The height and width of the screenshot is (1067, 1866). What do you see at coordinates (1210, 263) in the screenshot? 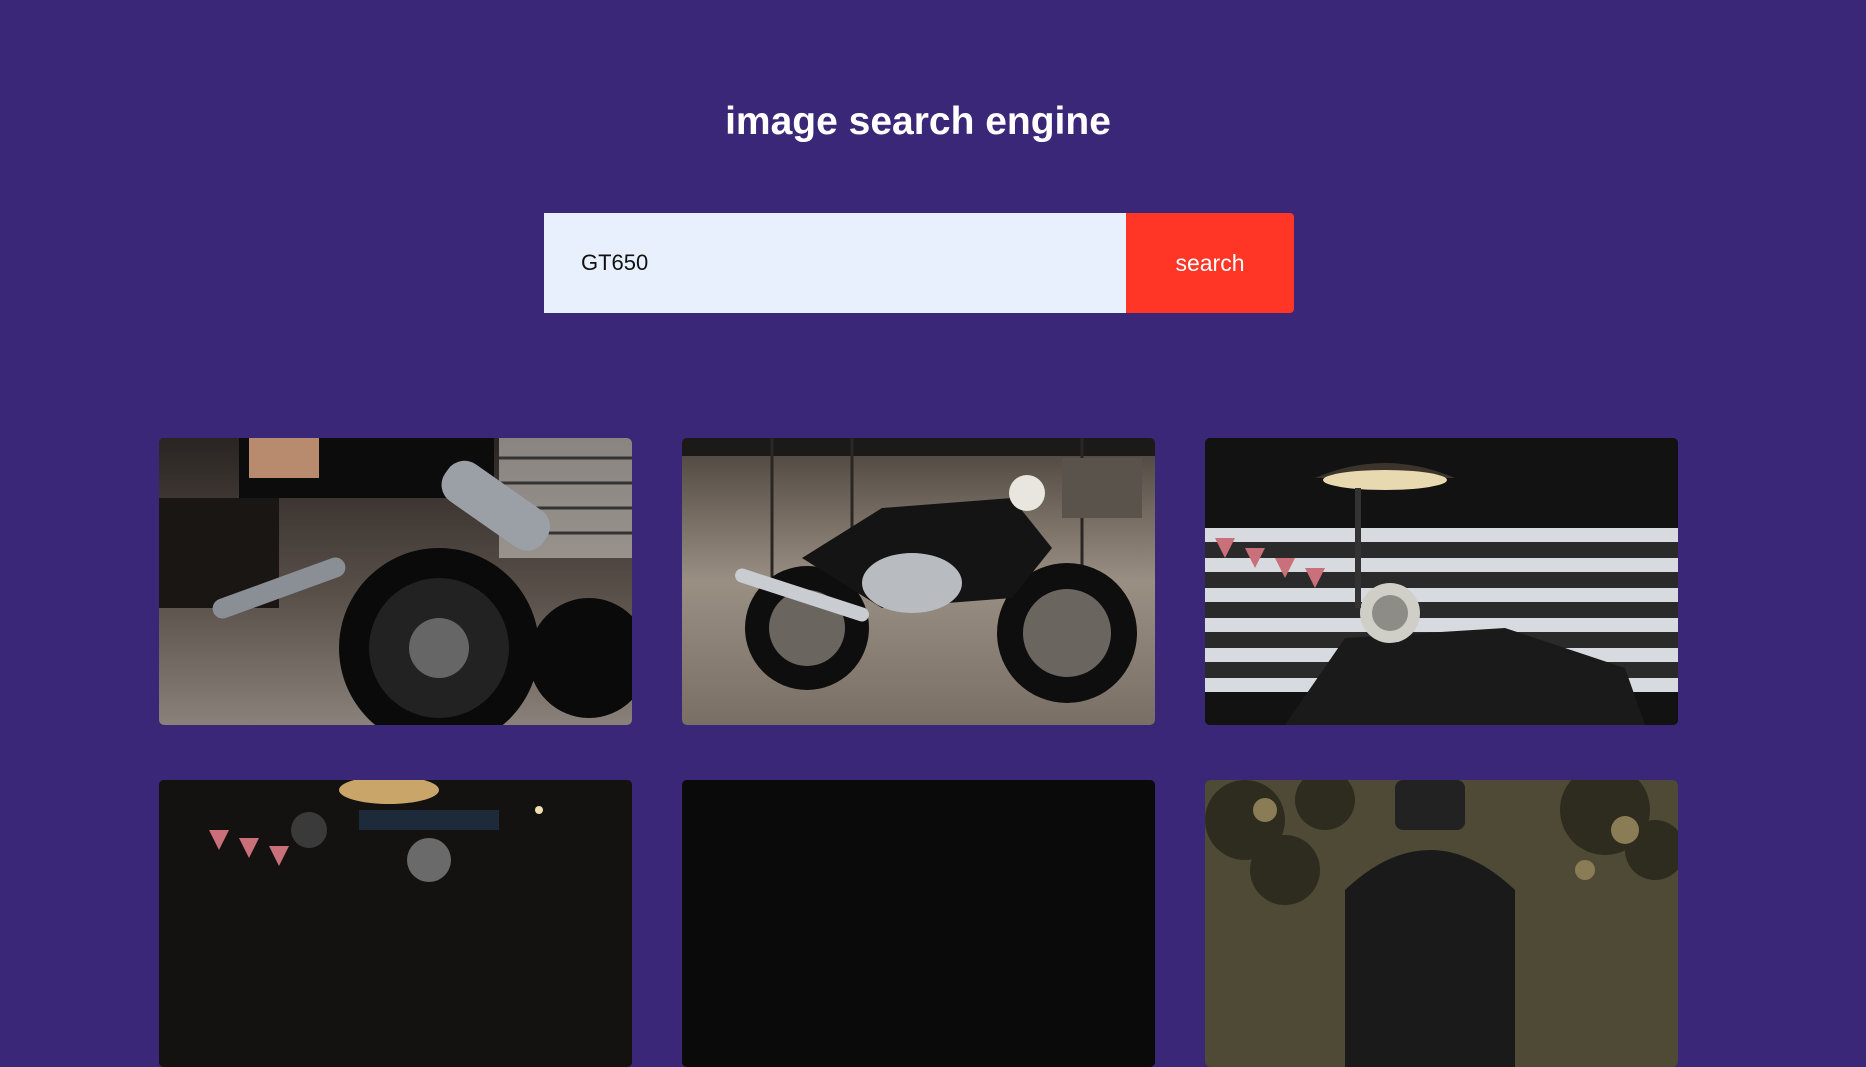
I see `search-button: search` at bounding box center [1210, 263].